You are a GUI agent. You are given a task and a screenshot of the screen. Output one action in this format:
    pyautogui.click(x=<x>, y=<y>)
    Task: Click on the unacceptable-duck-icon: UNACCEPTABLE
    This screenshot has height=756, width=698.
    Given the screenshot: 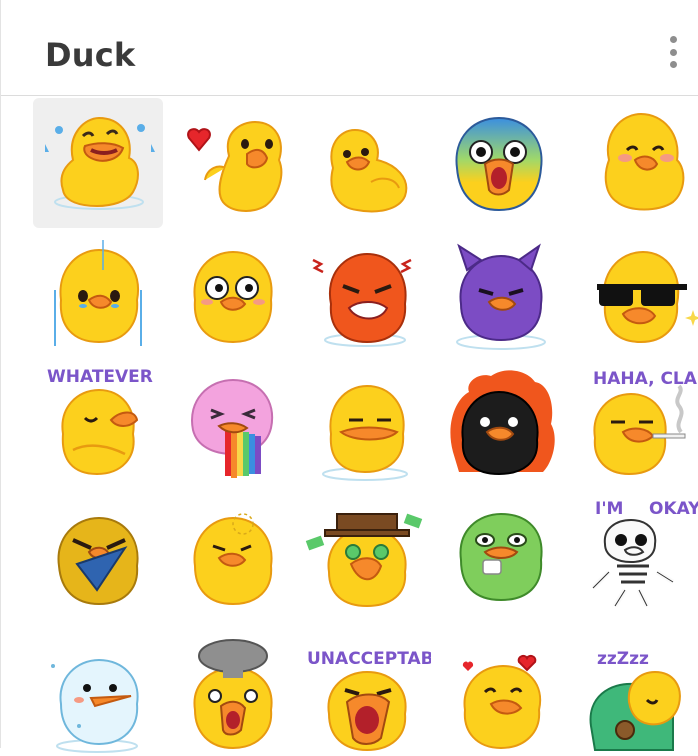 What is the action you would take?
    pyautogui.click(x=369, y=700)
    